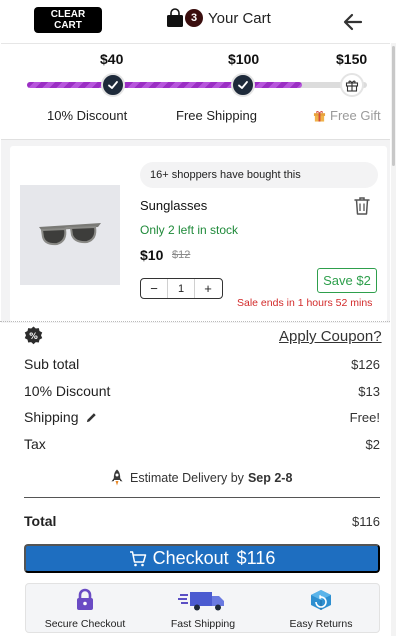 The image size is (396, 636). Describe the element at coordinates (154, 288) in the screenshot. I see `quantity-decrease-button: −` at that location.